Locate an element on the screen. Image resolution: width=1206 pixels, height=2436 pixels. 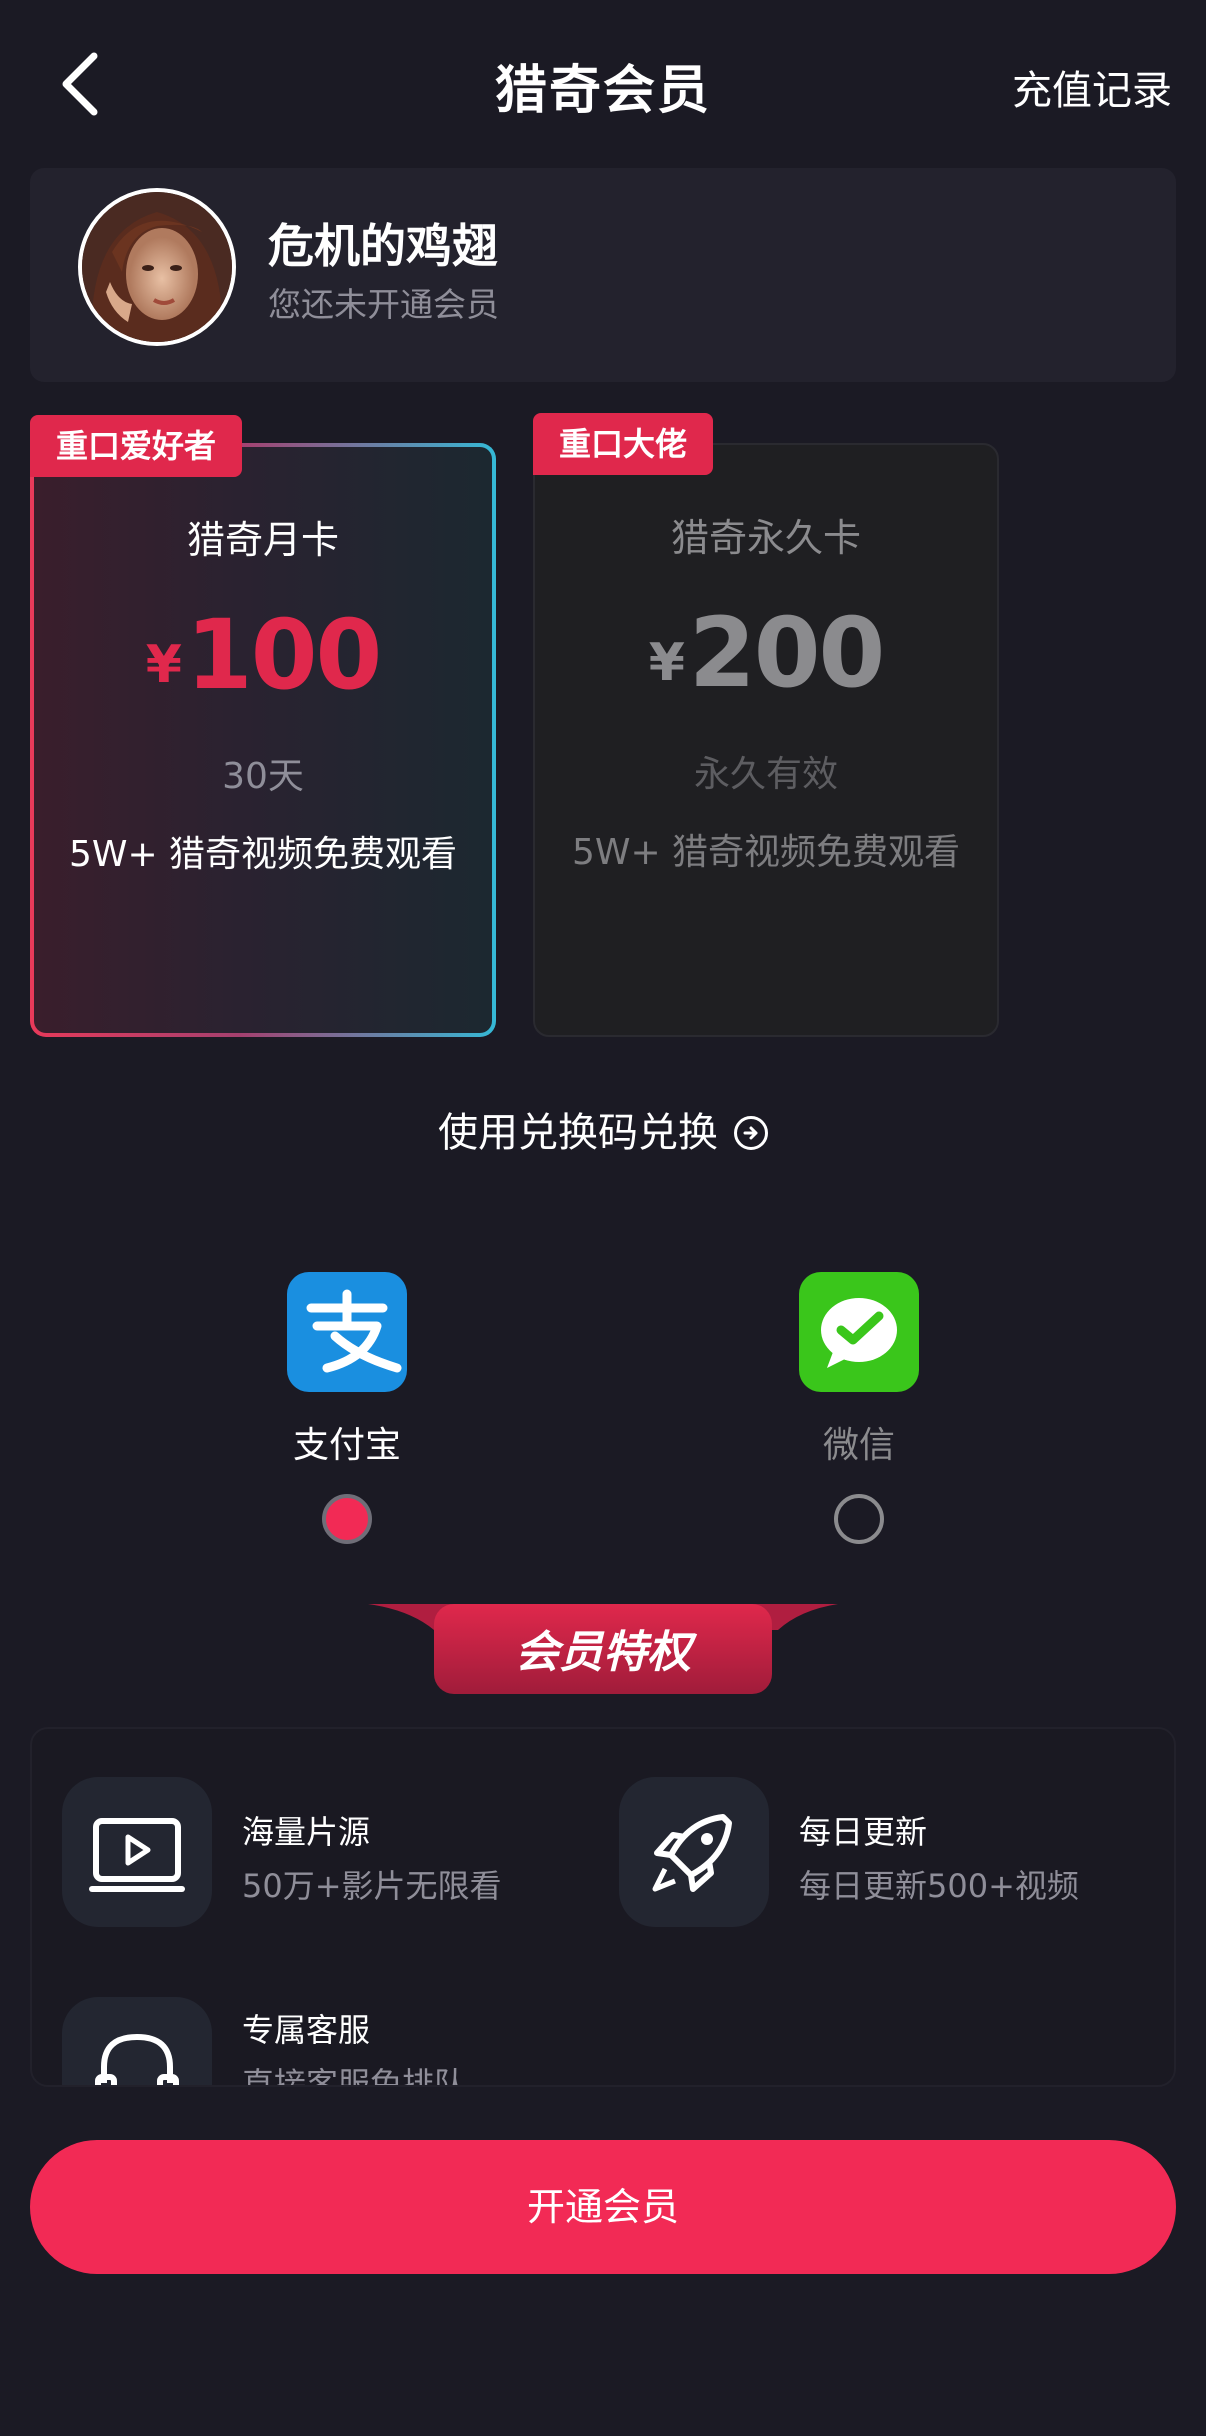
price-amount: 200 is located at coordinates (786, 653).